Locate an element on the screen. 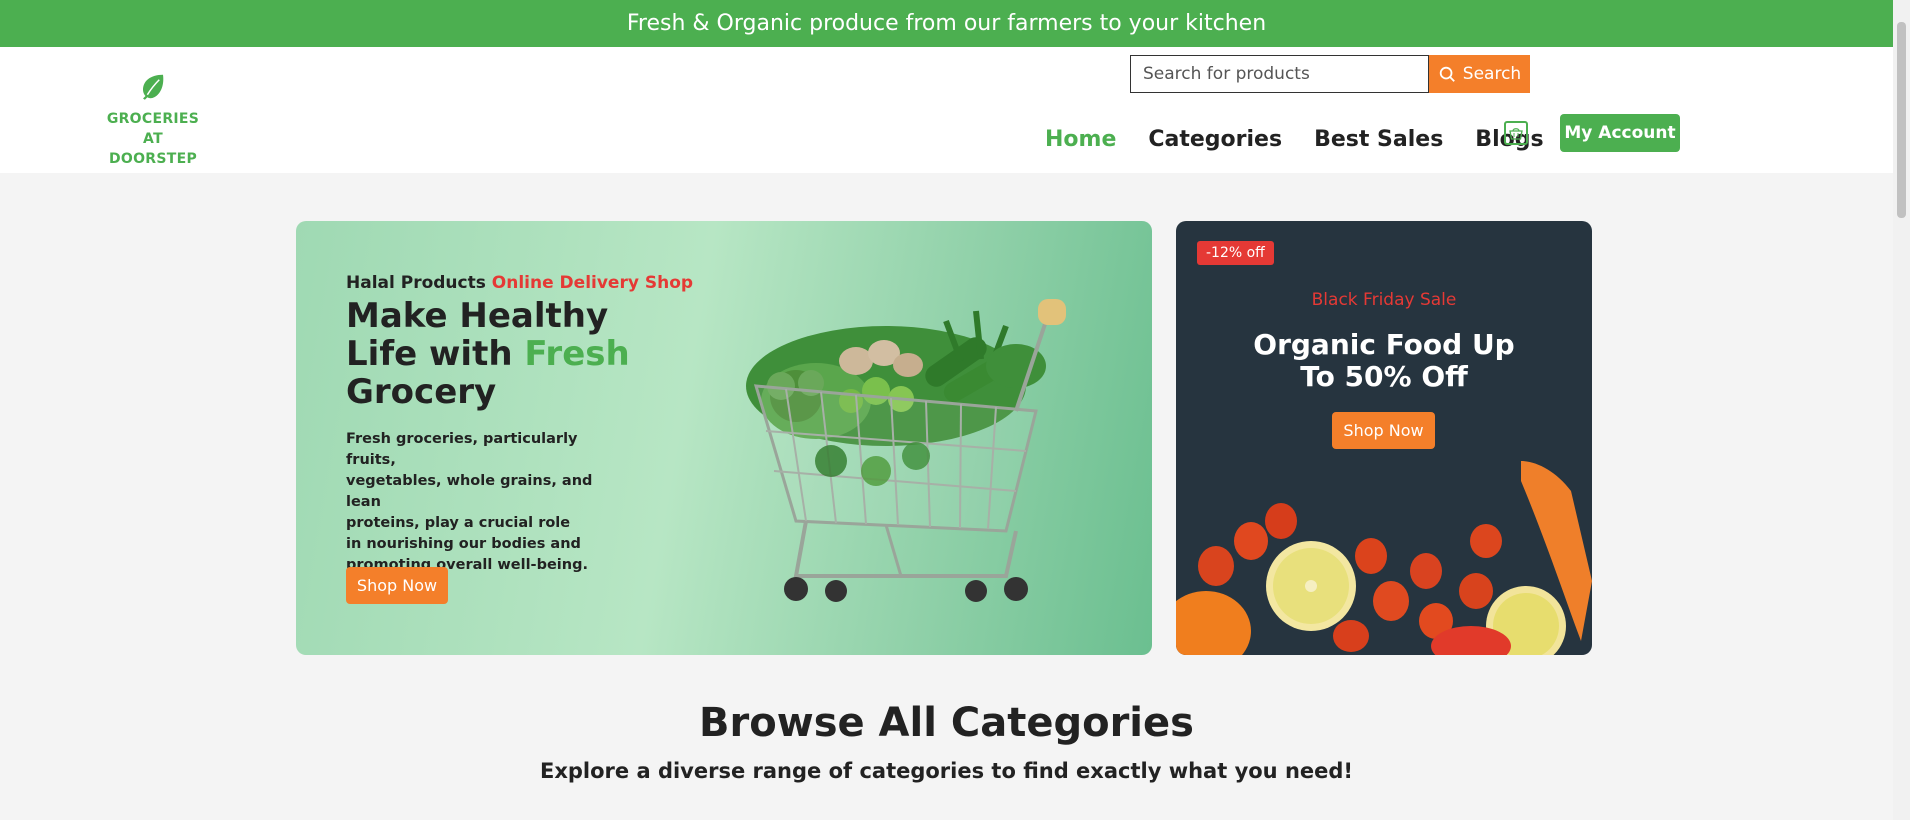 The width and height of the screenshot is (1910, 820). hero-description-line: vegetables, whole grains, and lean is located at coordinates (469, 491).